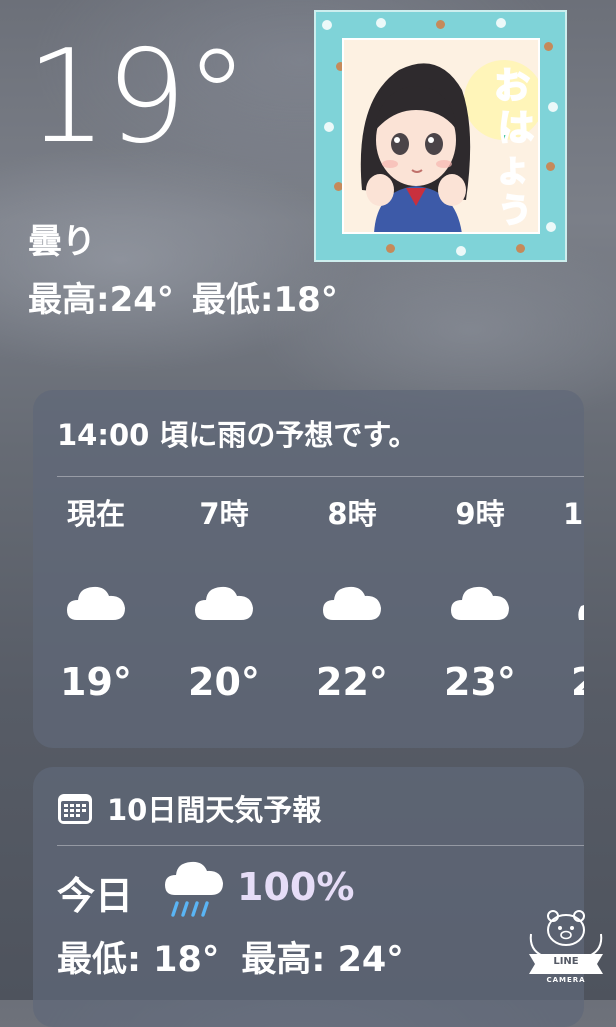 The height and width of the screenshot is (1027, 616). Describe the element at coordinates (62, 242) in the screenshot. I see `current-condition: 曇り` at that location.